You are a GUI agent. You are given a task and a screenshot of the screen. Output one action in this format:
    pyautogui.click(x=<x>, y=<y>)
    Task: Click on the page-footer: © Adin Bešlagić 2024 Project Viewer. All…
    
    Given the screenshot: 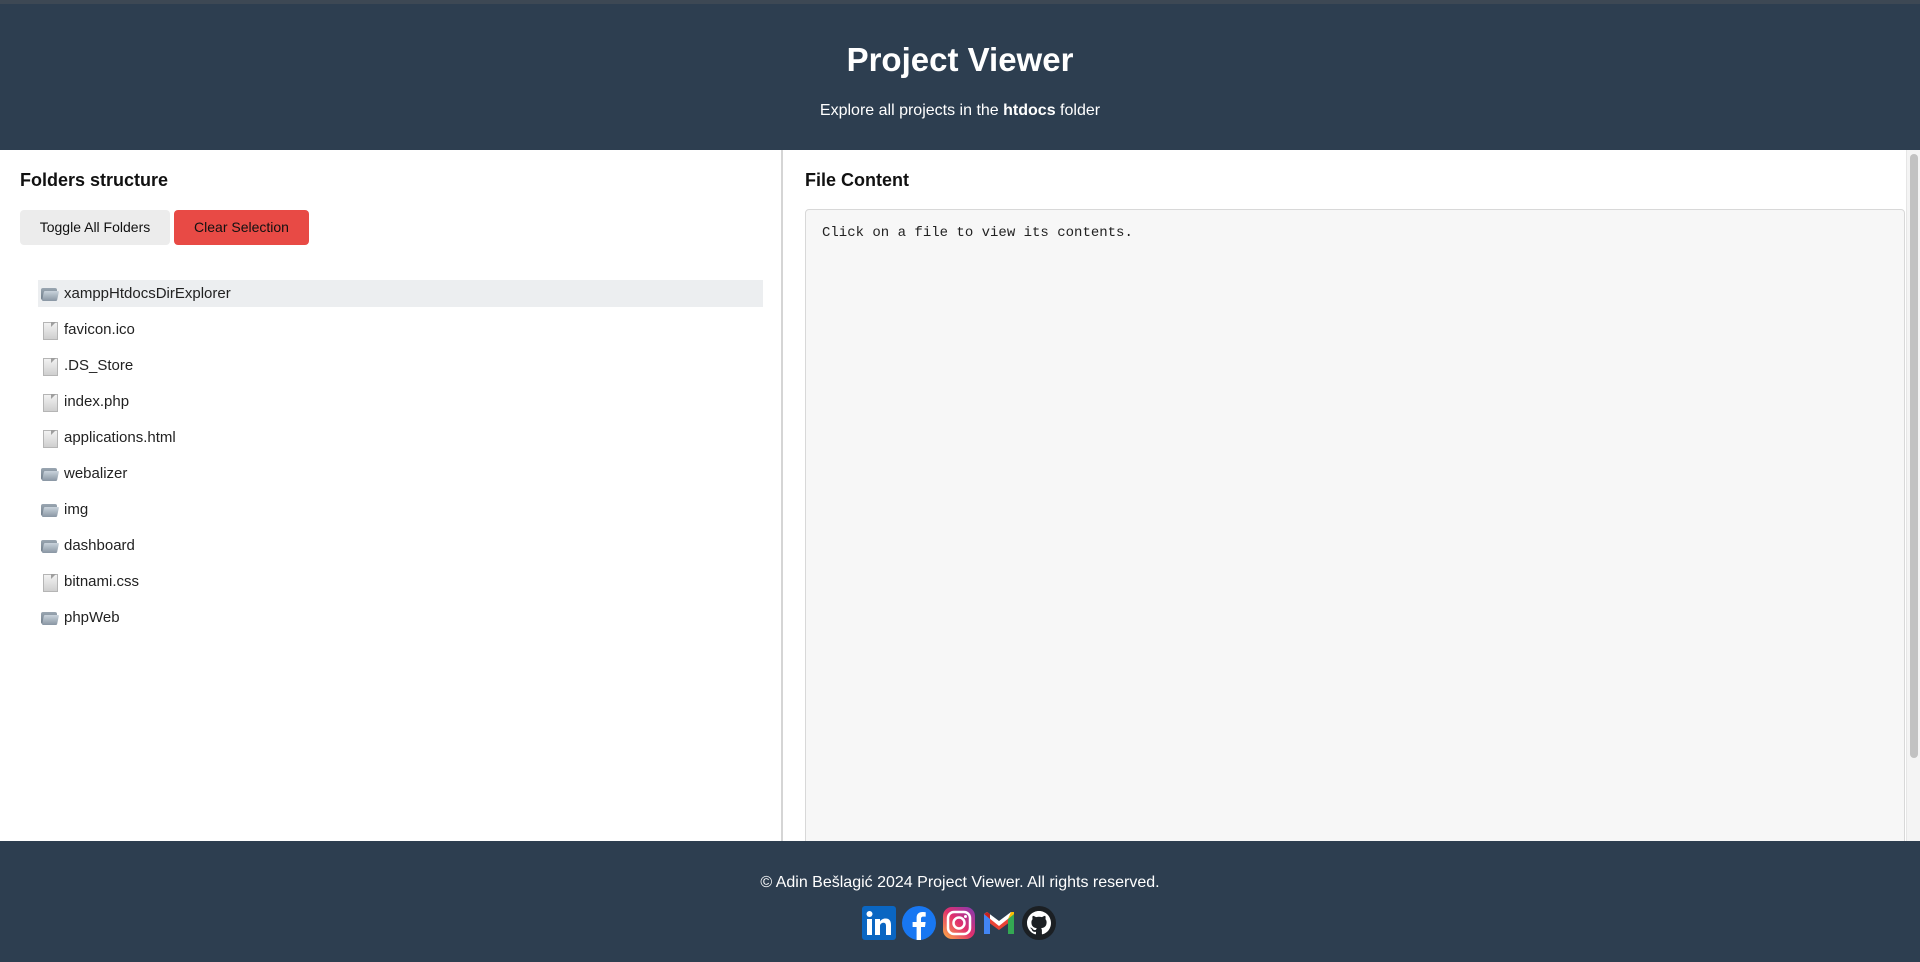 What is the action you would take?
    pyautogui.click(x=960, y=901)
    